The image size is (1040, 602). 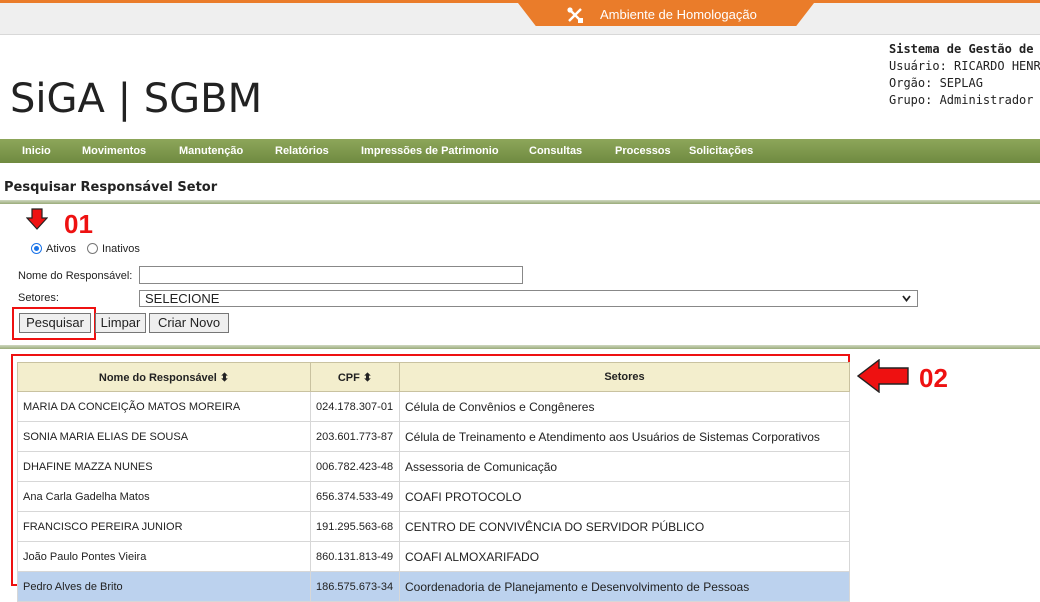 What do you see at coordinates (961, 100) in the screenshot?
I see `user-group: Grupo: Administrador` at bounding box center [961, 100].